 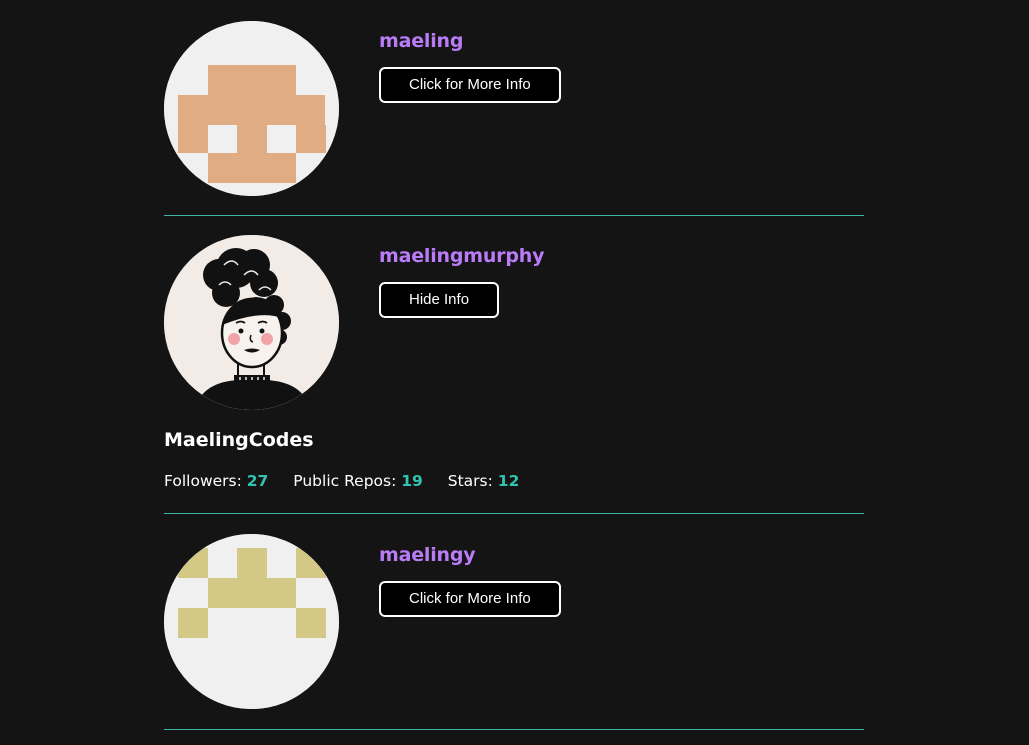 I want to click on stars-count: 12, so click(x=508, y=481).